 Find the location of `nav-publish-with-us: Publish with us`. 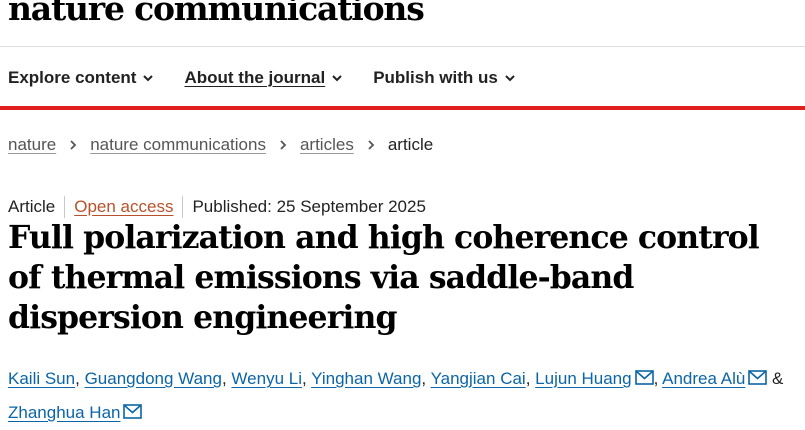

nav-publish-with-us: Publish with us is located at coordinates (444, 78).